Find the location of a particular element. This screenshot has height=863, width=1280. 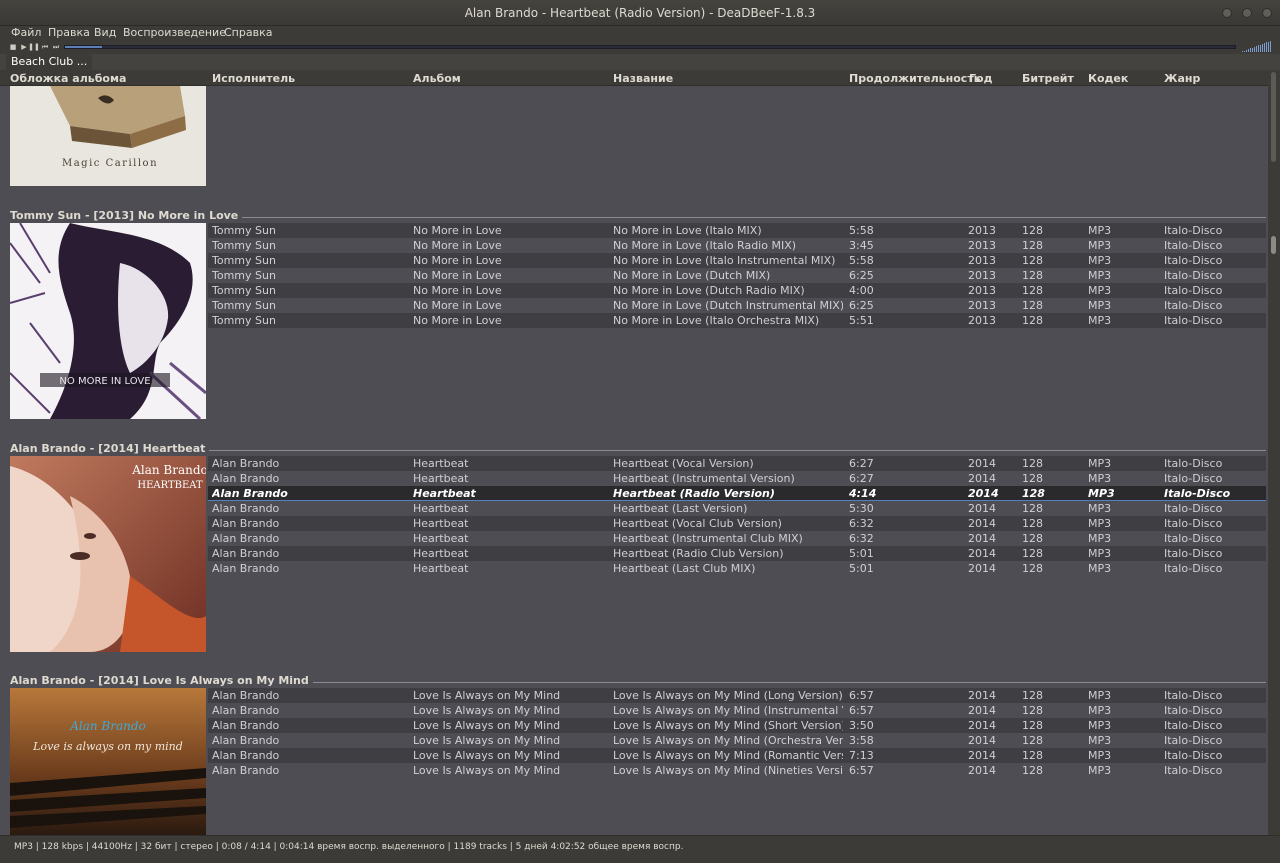

scrollbar-thumb is located at coordinates (1273, 245).